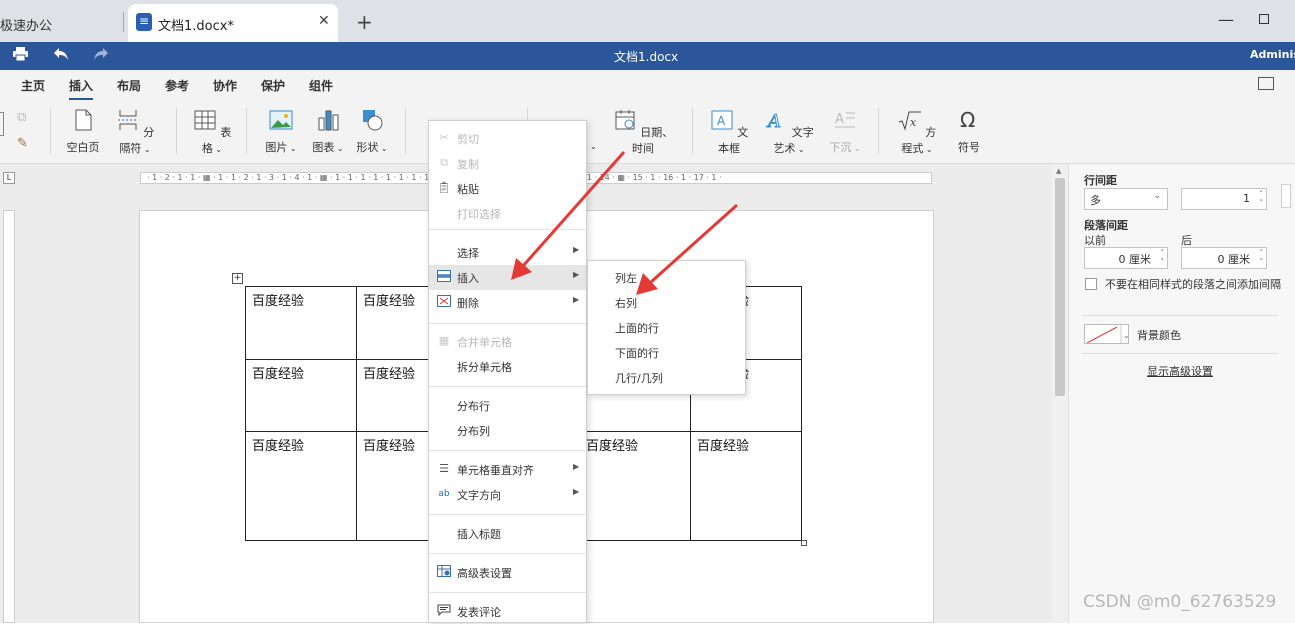  I want to click on tab-collaboration: 协作, so click(225, 85).